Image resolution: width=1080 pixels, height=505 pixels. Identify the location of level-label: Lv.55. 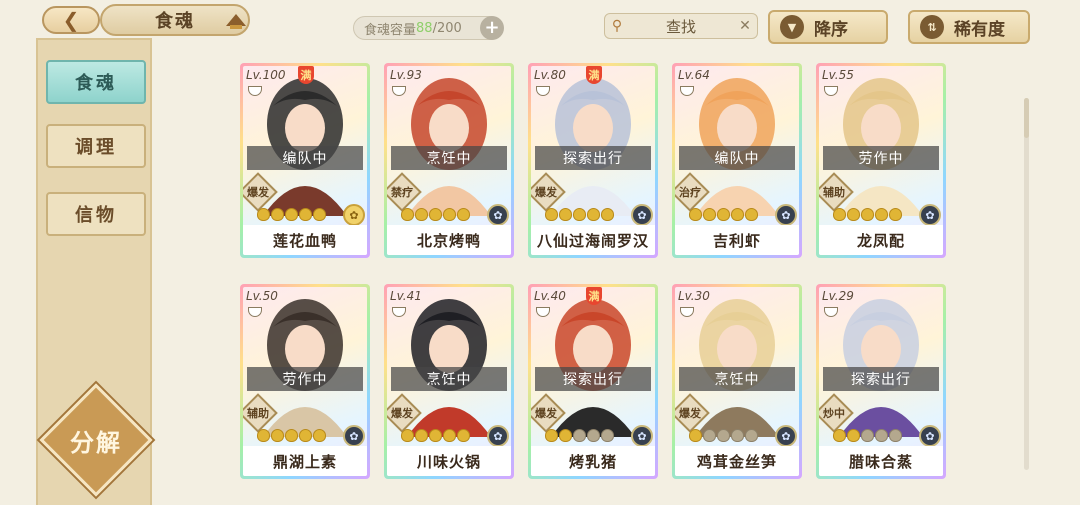
(838, 75).